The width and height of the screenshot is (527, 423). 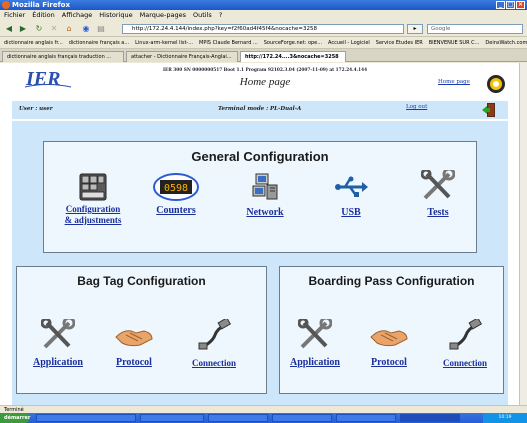 What do you see at coordinates (77, 15) in the screenshot?
I see `menu-view: Affichage` at bounding box center [77, 15].